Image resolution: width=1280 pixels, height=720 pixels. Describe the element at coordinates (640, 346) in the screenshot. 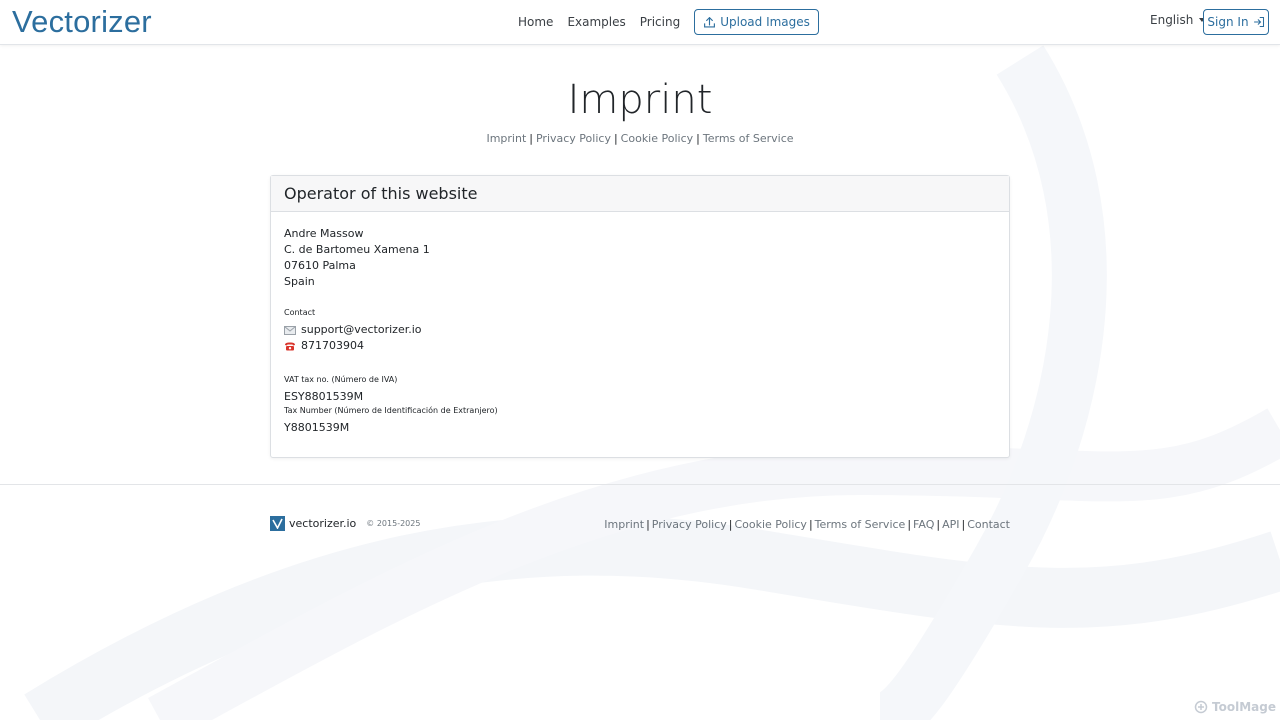

I see `phone-row: 871703904` at that location.